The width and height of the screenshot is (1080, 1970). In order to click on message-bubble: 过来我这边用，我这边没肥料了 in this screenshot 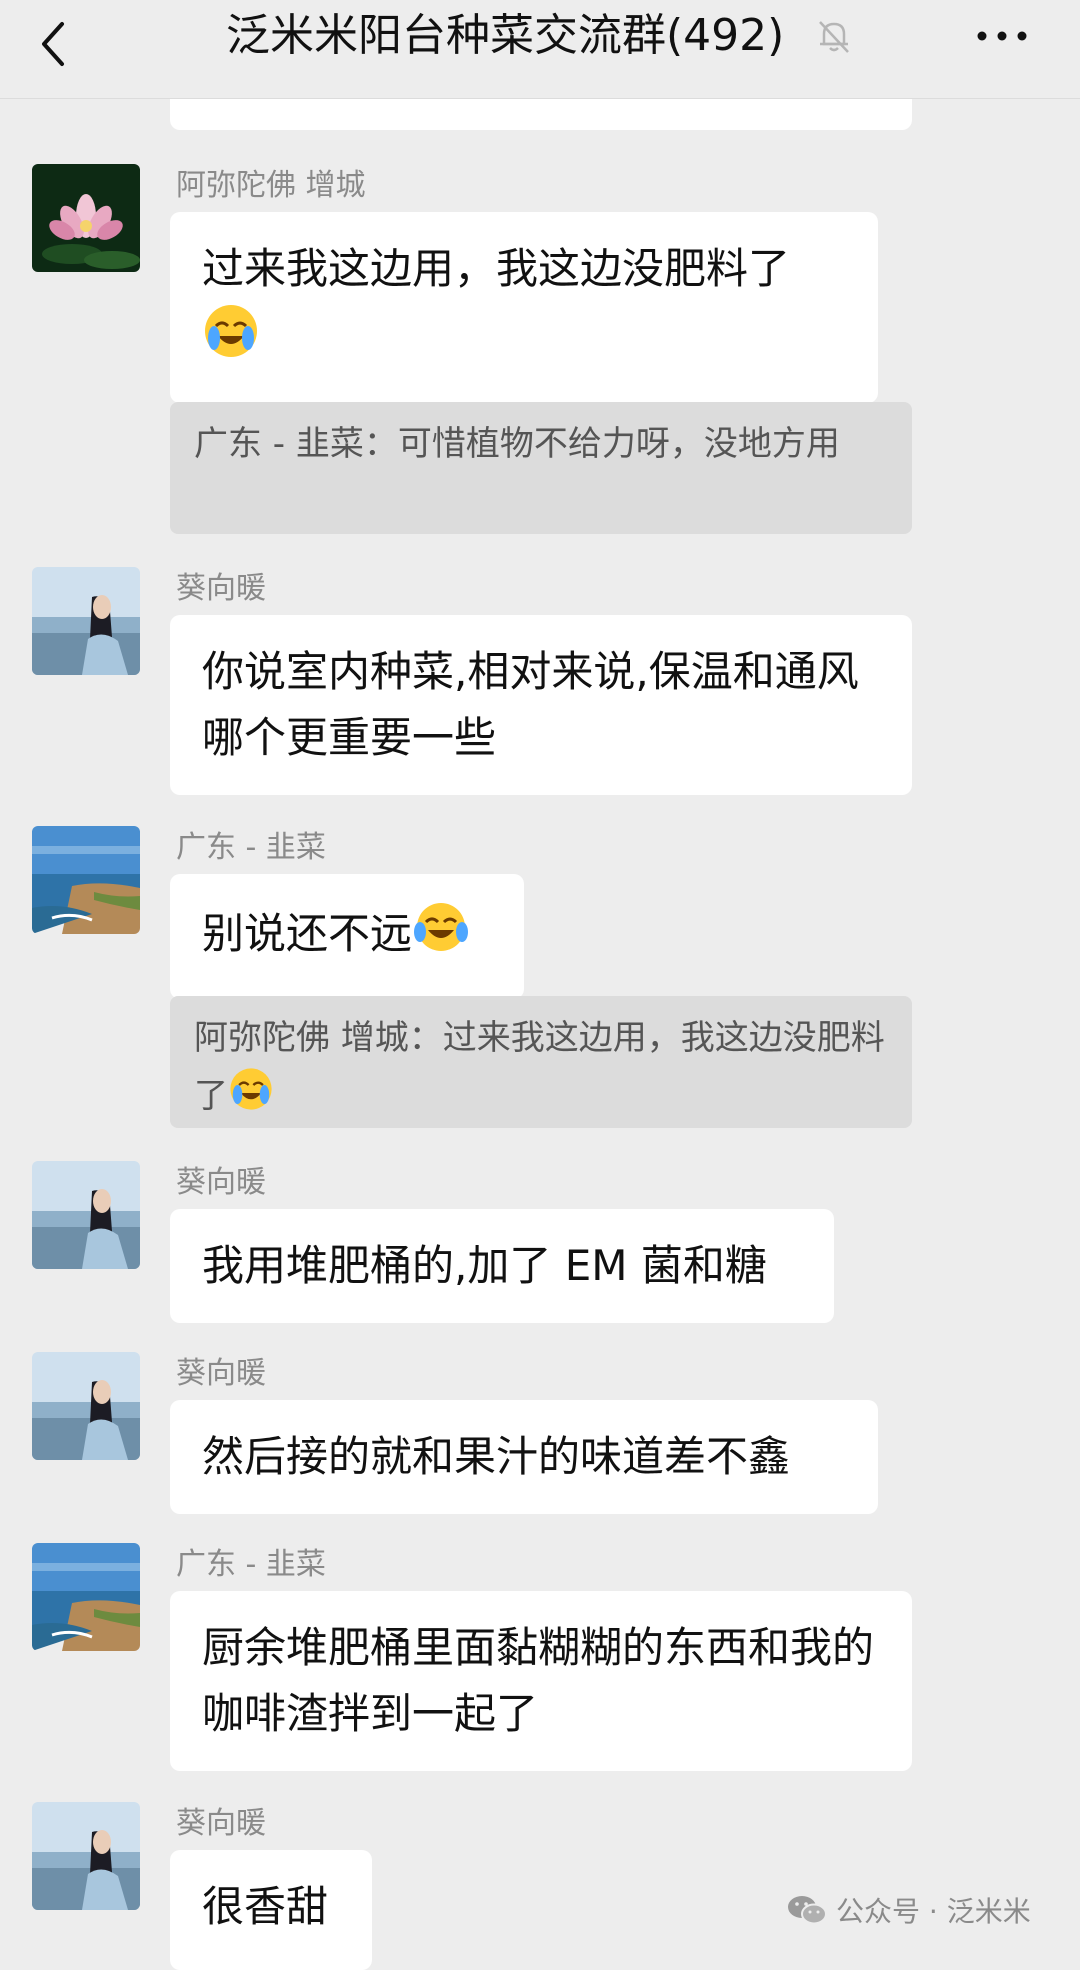, I will do `click(524, 307)`.